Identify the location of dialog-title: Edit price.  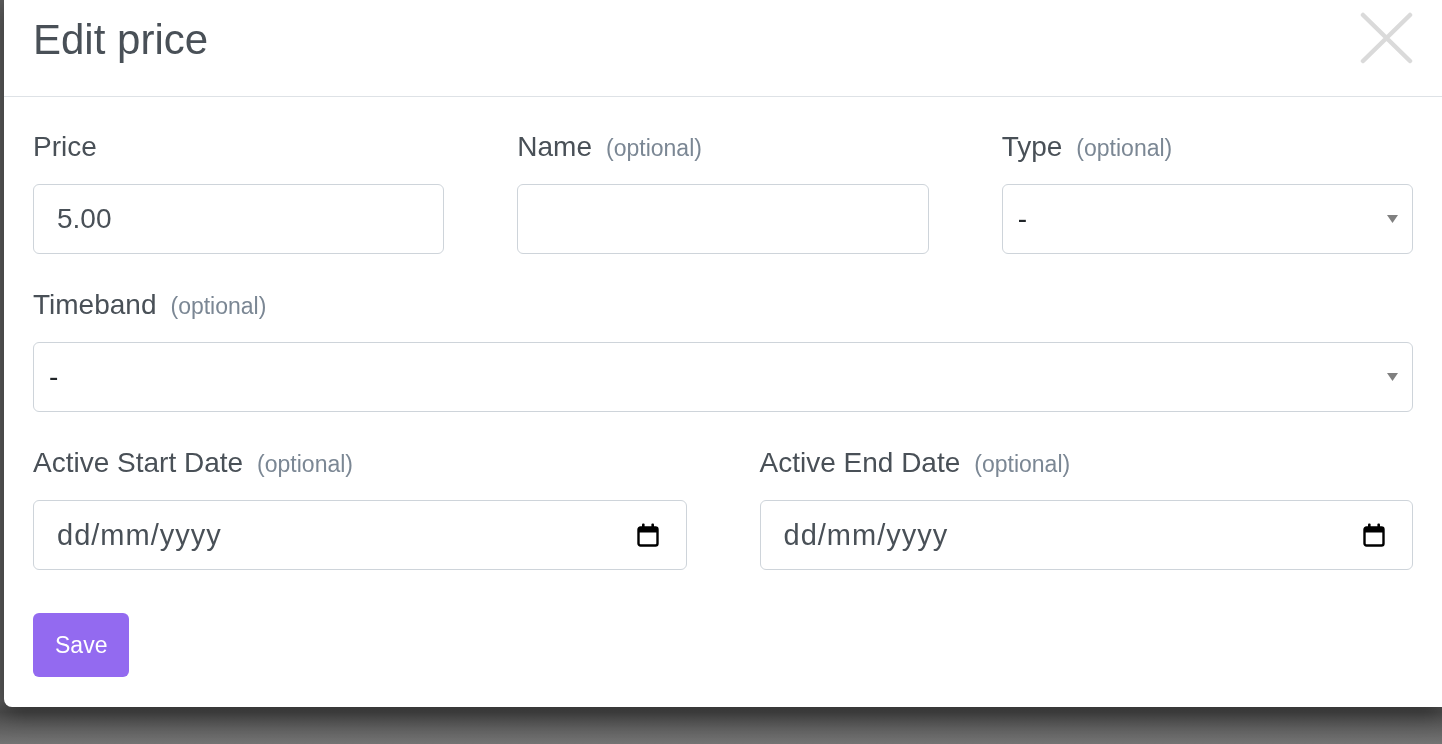
(121, 40).